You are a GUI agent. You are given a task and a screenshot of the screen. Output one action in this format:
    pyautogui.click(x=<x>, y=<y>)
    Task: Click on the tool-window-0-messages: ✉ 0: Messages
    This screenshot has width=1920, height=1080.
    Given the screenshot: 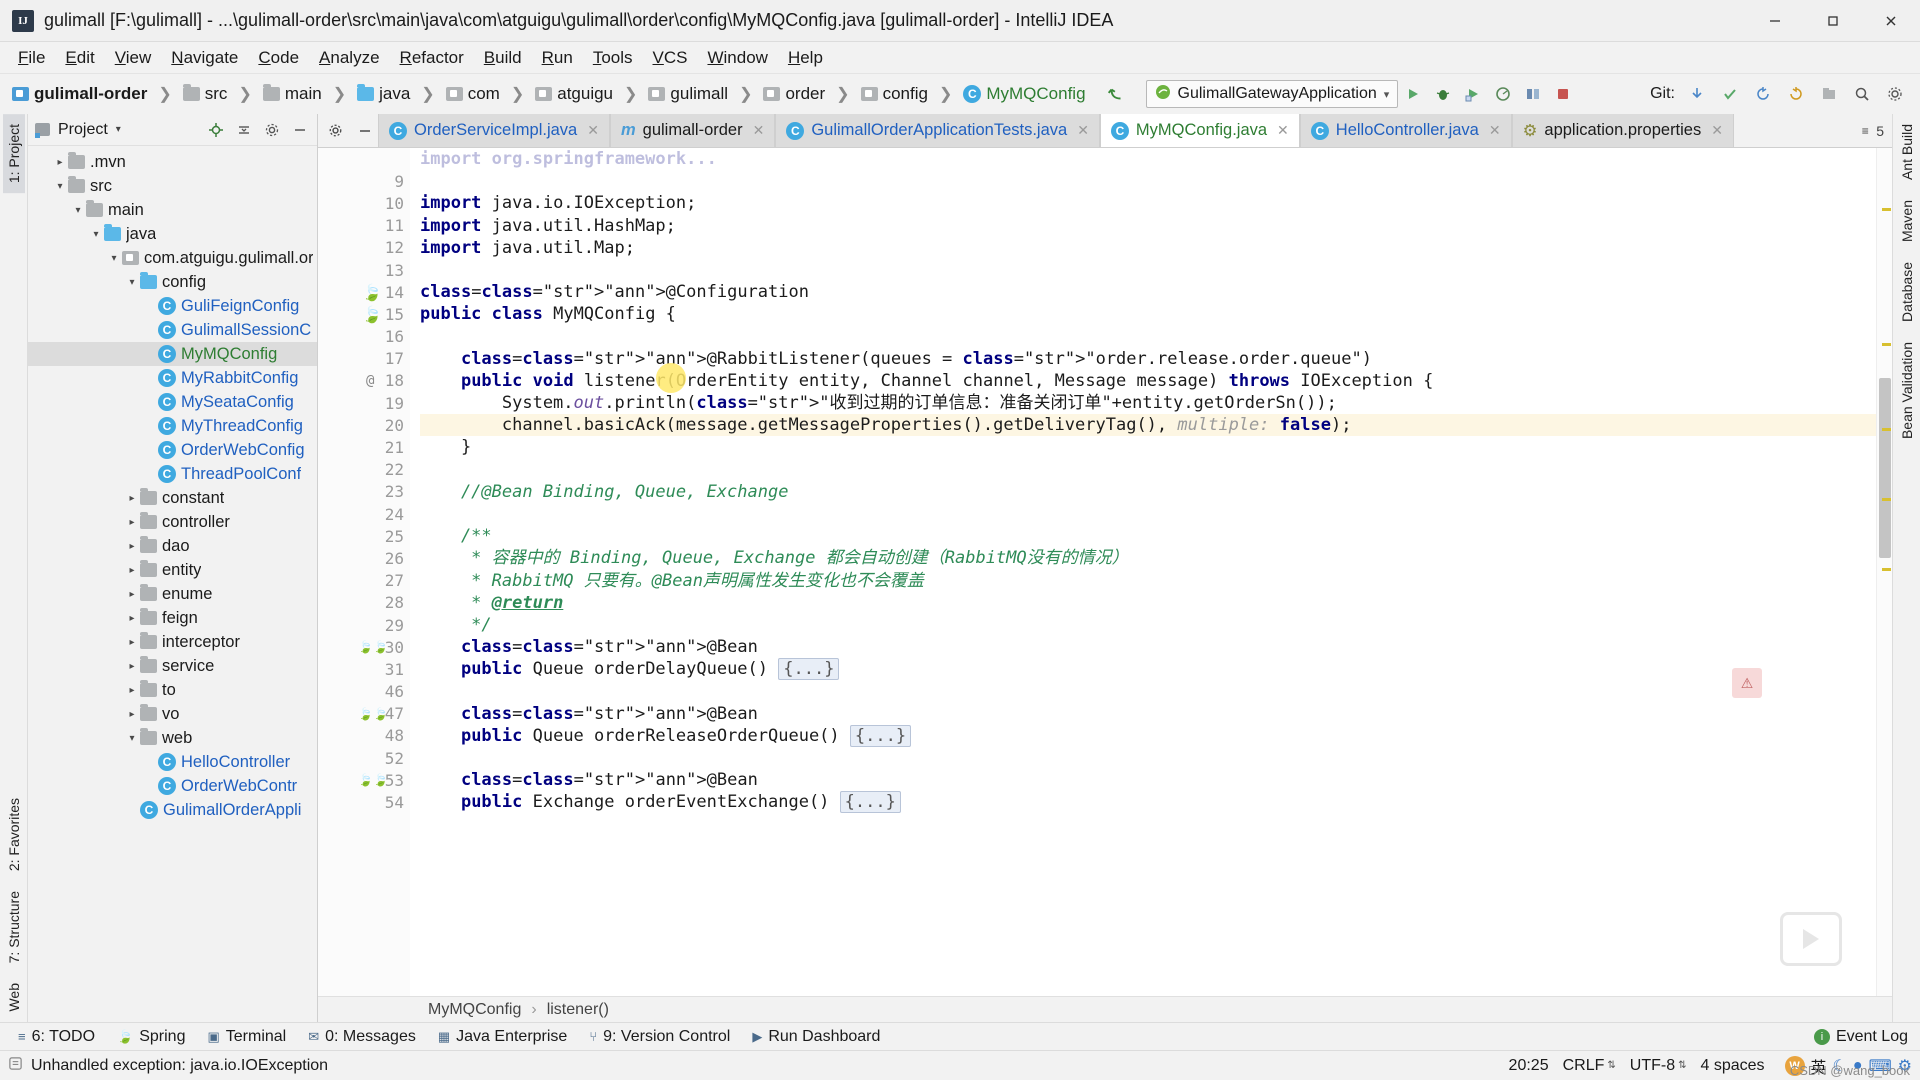 What is the action you would take?
    pyautogui.click(x=362, y=1037)
    